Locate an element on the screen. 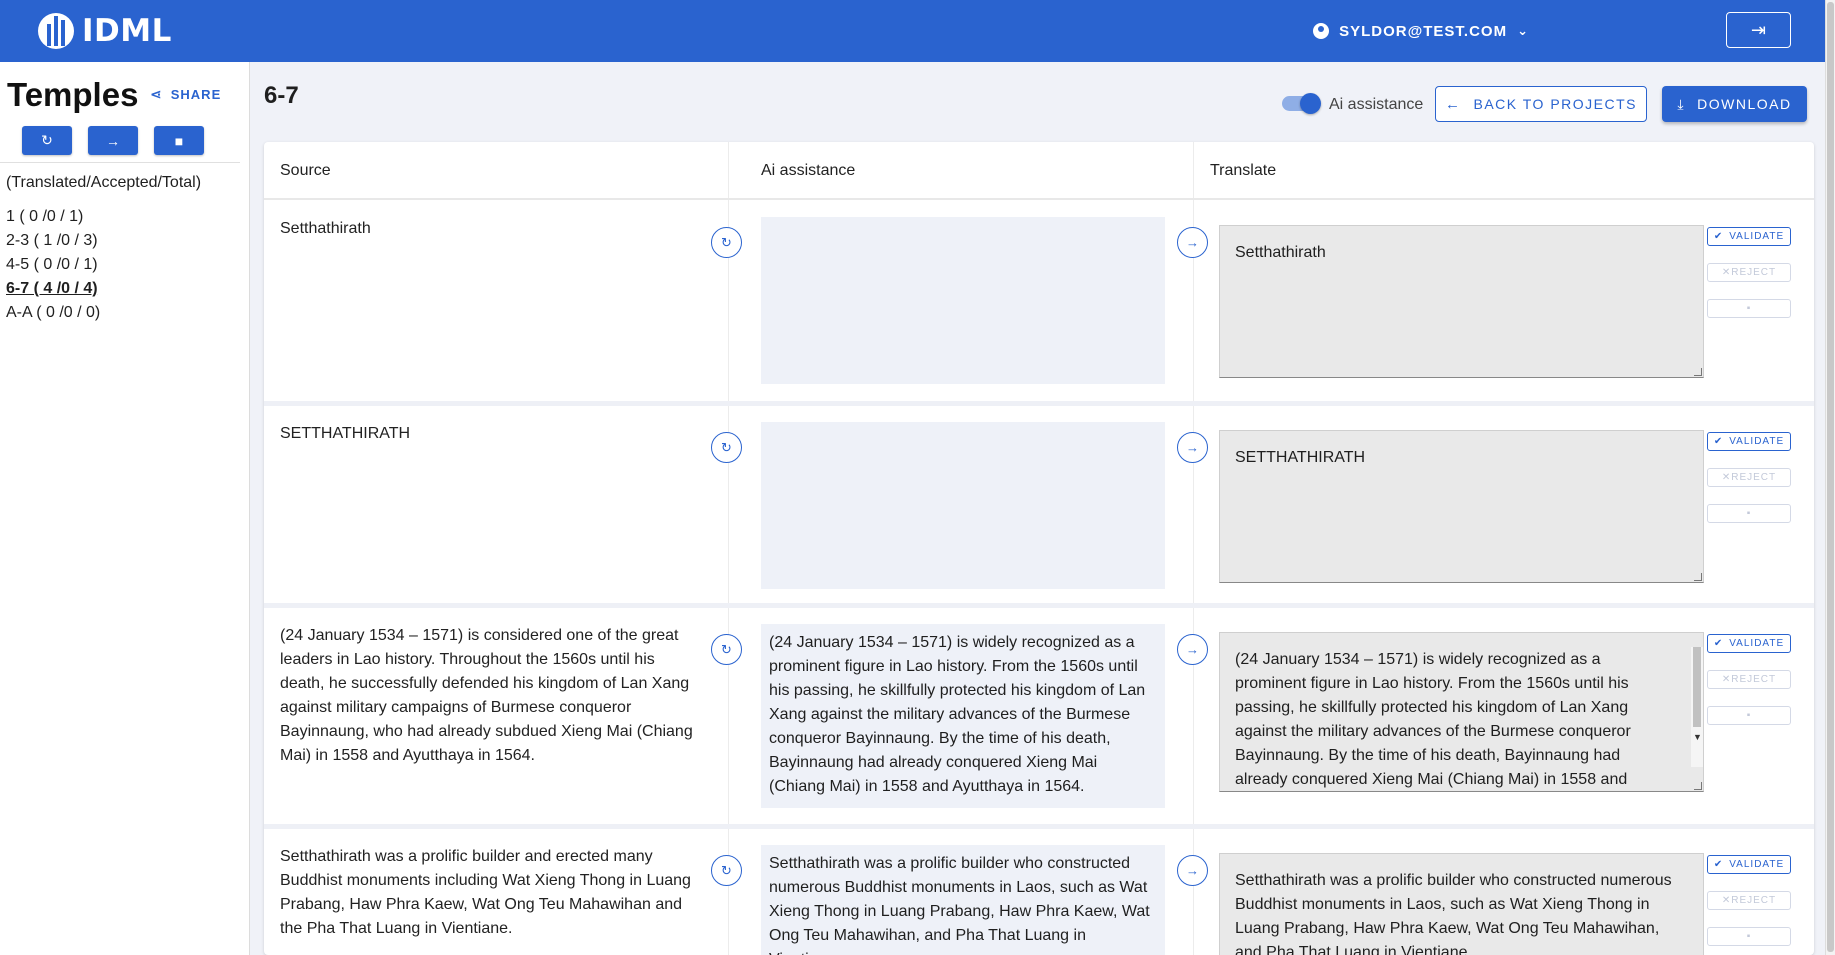 This screenshot has width=1835, height=955. textarea-scrollbar: ▼ is located at coordinates (1697, 707).